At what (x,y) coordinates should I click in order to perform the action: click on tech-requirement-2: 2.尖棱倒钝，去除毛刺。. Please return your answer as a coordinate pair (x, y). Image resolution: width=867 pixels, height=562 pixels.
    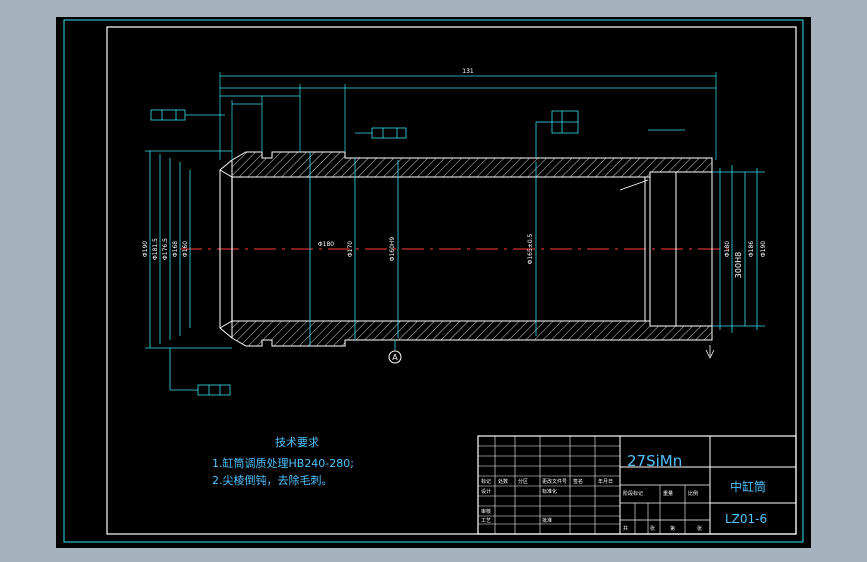
    Looking at the image, I should click on (272, 480).